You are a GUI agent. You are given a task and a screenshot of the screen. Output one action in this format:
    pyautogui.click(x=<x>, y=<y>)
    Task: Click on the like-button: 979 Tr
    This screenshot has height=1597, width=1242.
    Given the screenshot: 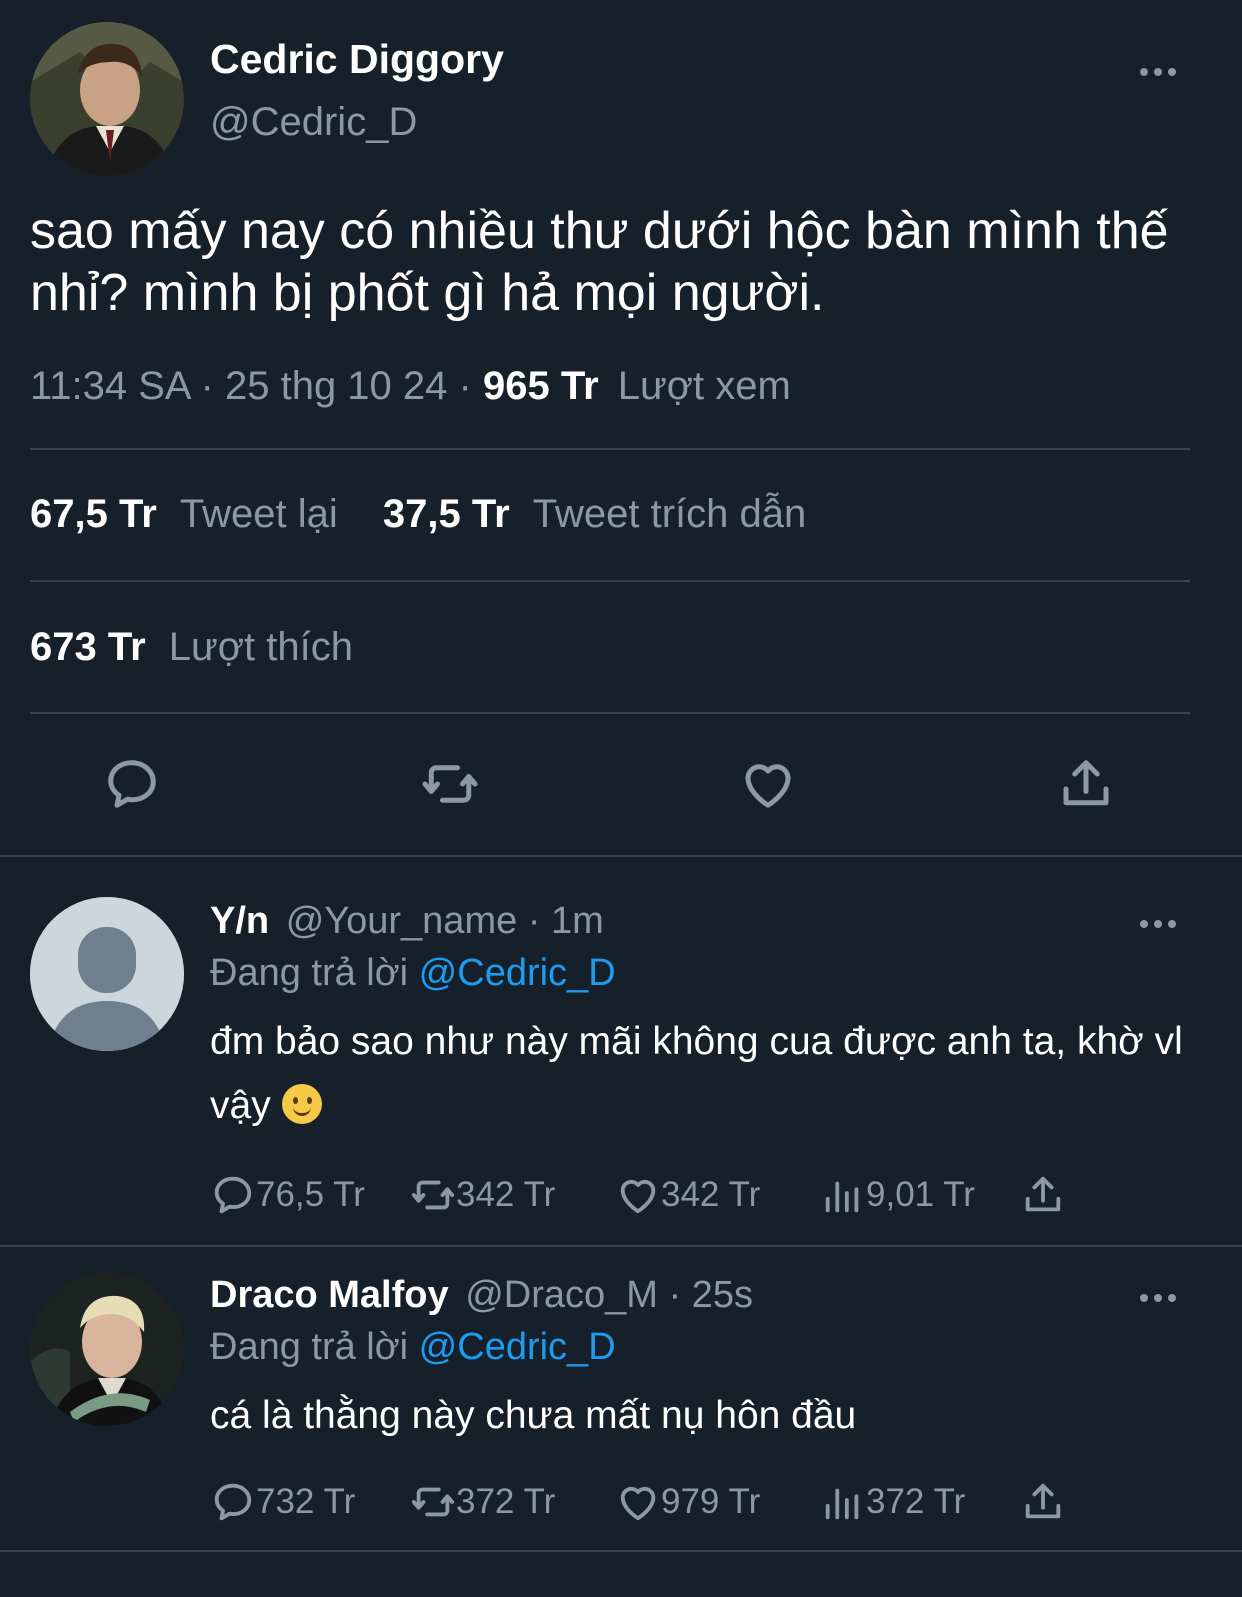 What is the action you would take?
    pyautogui.click(x=717, y=1502)
    